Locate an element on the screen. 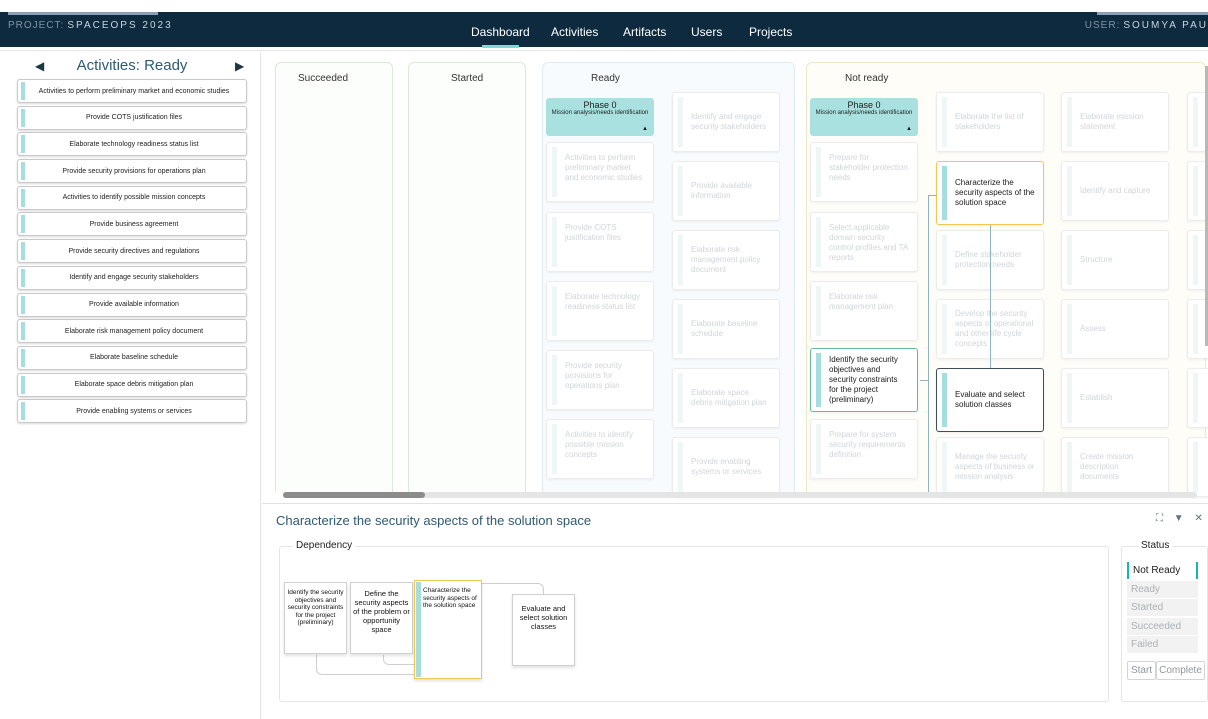 The width and height of the screenshot is (1208, 719). panel-divider is located at coordinates (260, 385).